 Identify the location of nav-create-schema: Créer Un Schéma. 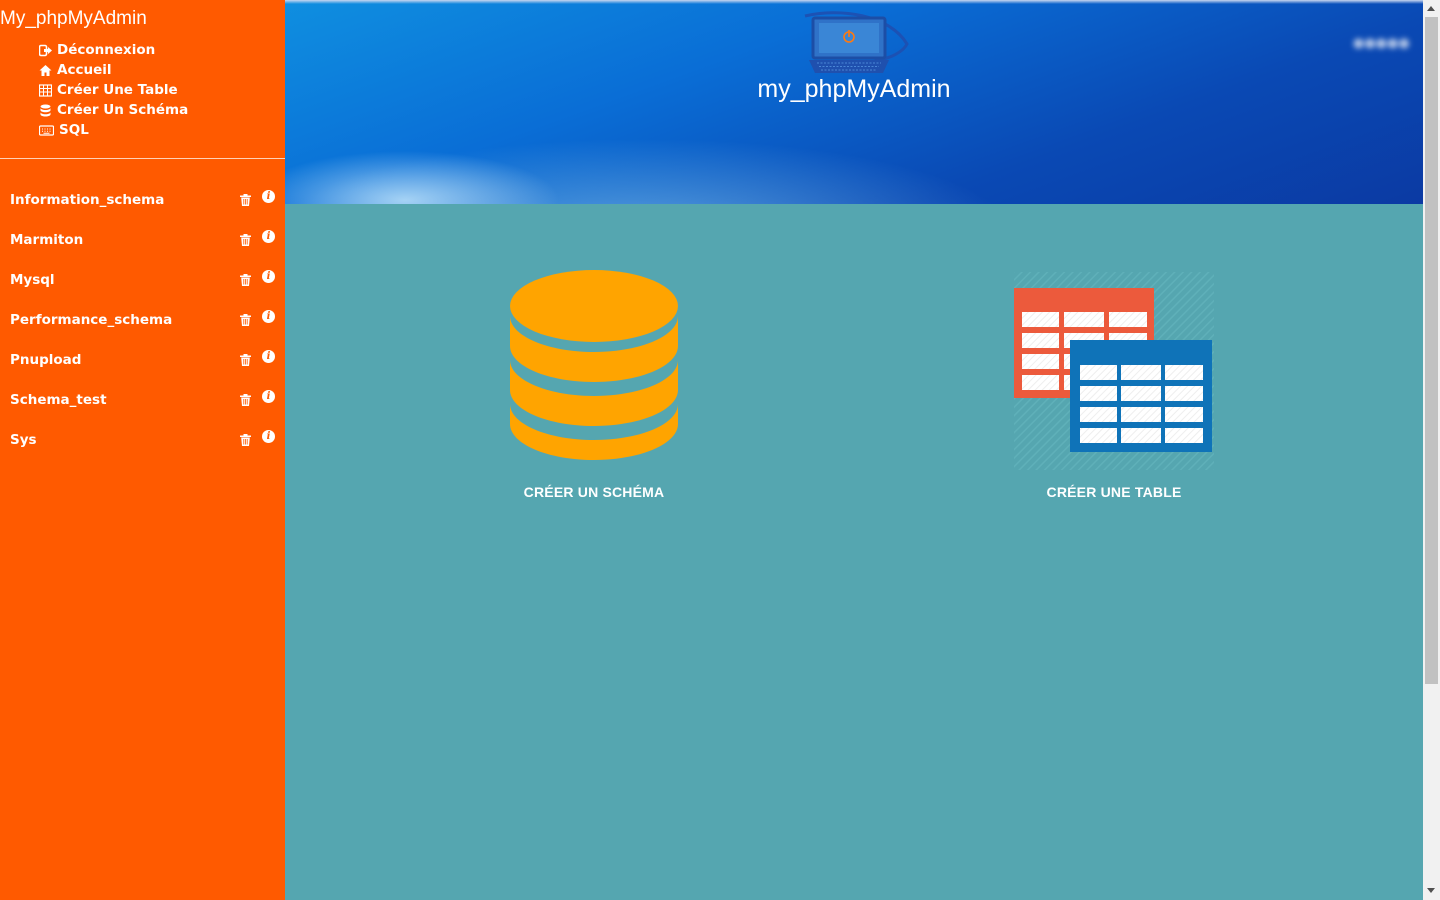
(113, 110).